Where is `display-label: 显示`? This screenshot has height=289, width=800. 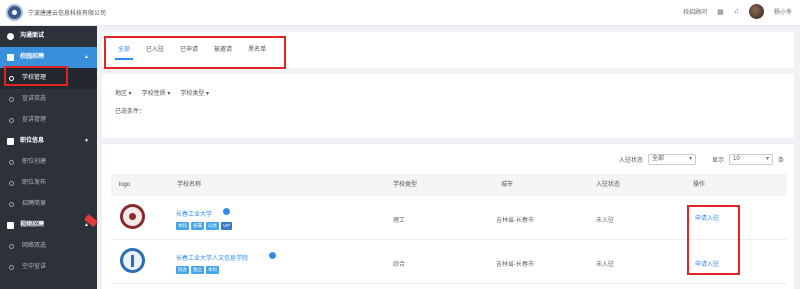
display-label: 显示 is located at coordinates (717, 161).